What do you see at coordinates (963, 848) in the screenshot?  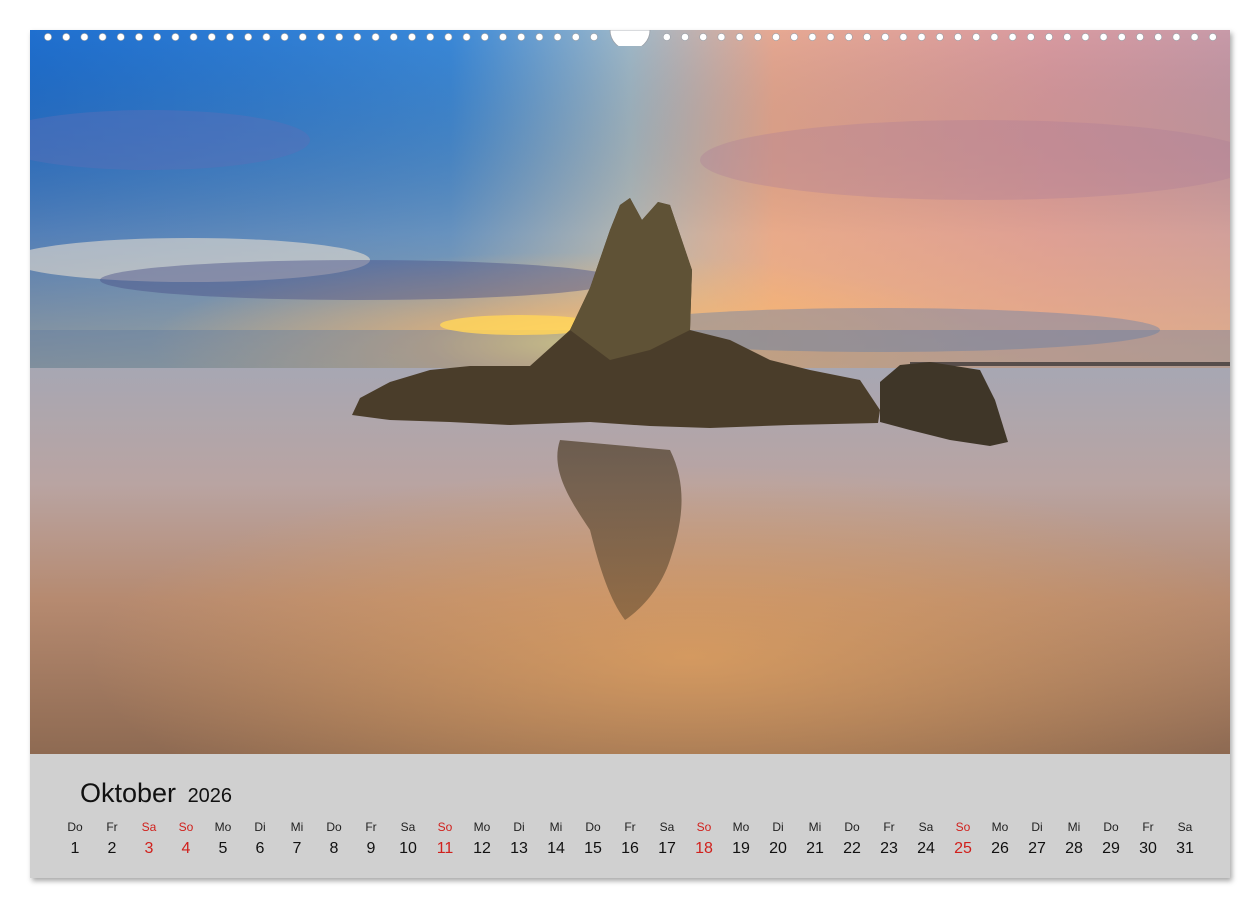 I see `day-number: 25` at bounding box center [963, 848].